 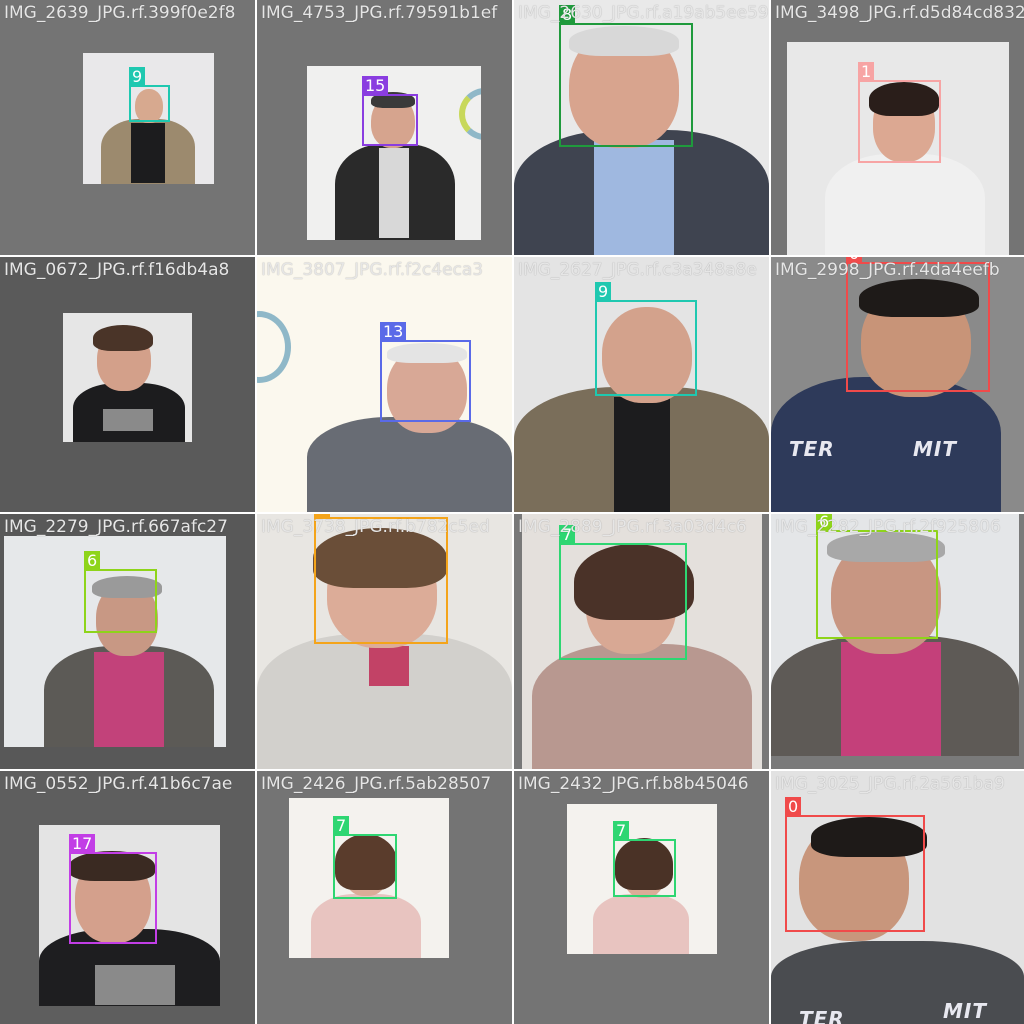 I want to click on image-tile: TER MIT 0 IMG_3025_JPG.rf.2a561ba9, so click(x=897, y=897).